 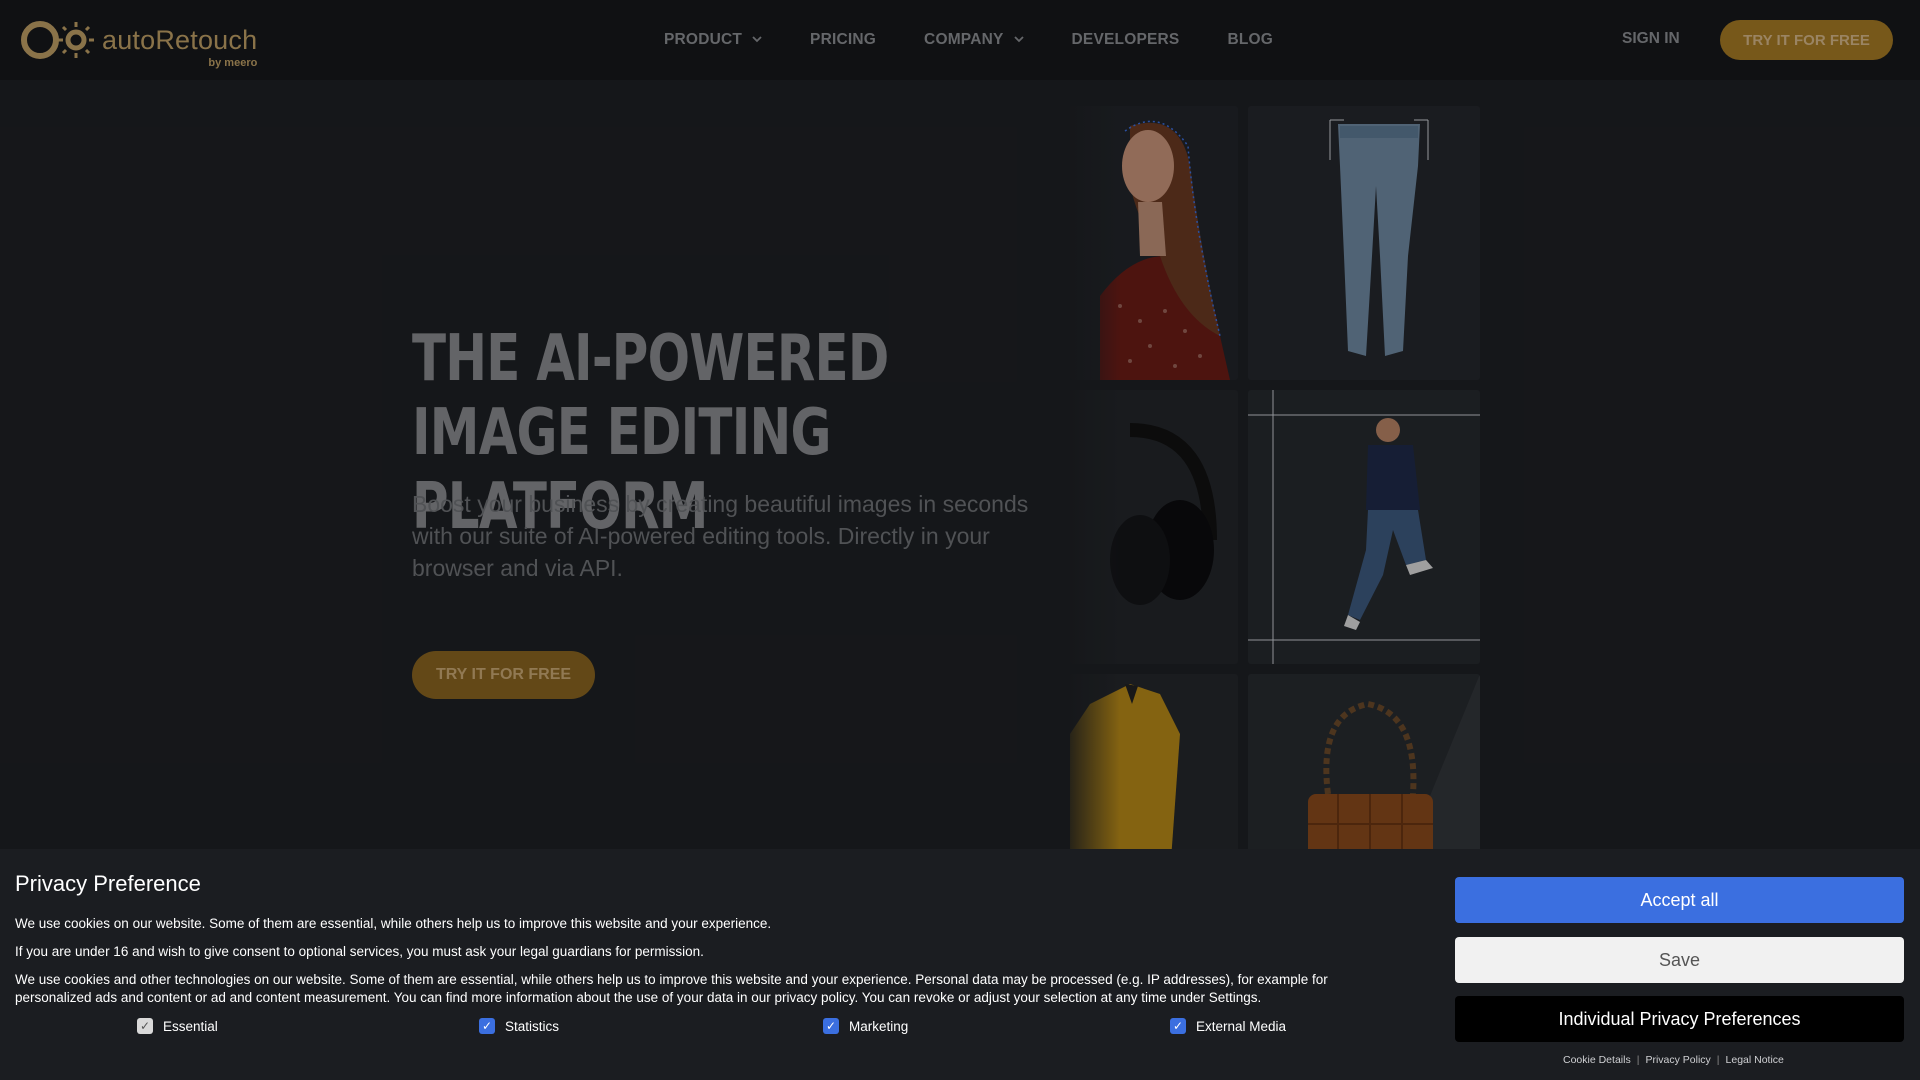 I want to click on legal-notice-link: Legal Notice, so click(x=1755, y=1060).